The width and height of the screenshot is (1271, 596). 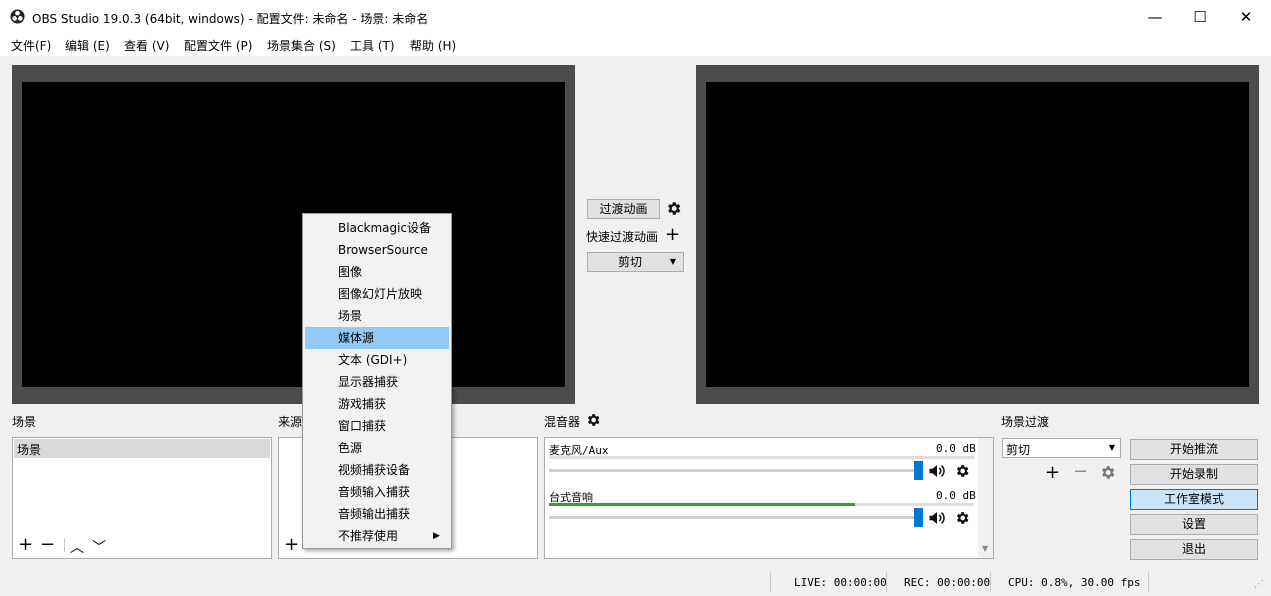 I want to click on volume-meter-mic, so click(x=761, y=457).